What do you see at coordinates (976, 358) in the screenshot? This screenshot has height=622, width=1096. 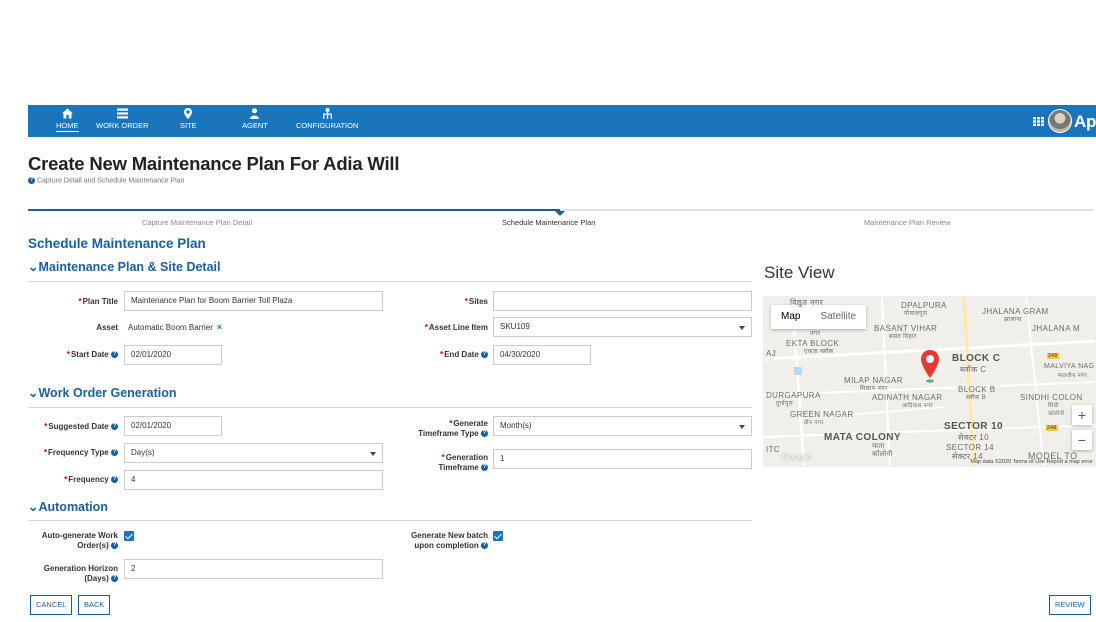 I see `map-label: BLOCK C` at bounding box center [976, 358].